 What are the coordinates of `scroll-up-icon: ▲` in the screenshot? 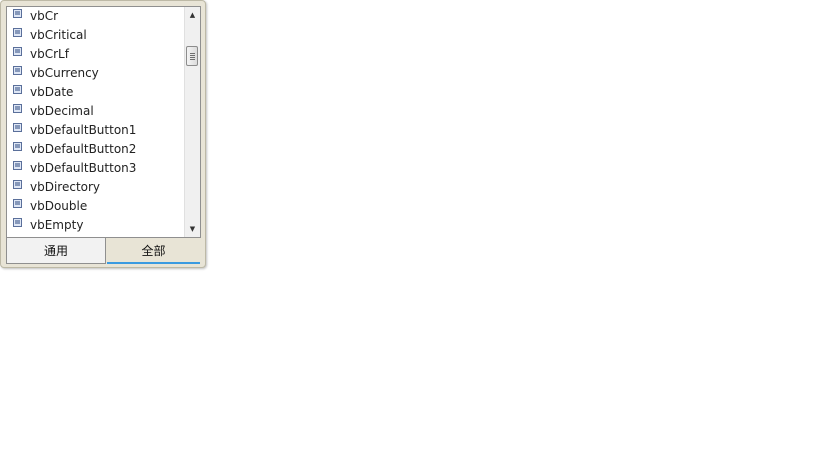 It's located at (192, 15).